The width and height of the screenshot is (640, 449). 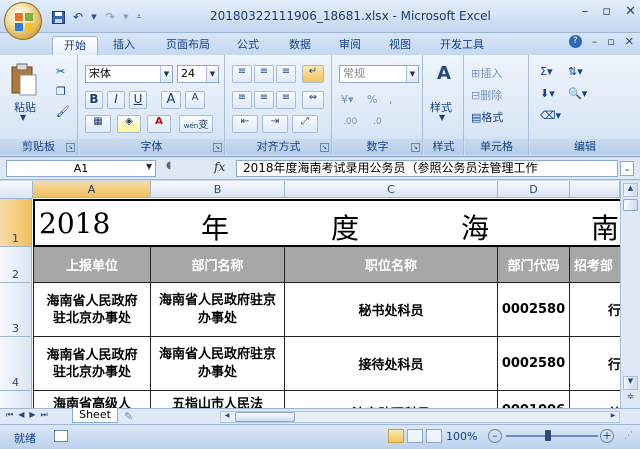 What do you see at coordinates (629, 41) in the screenshot?
I see `ribbon-close-icon: ✕` at bounding box center [629, 41].